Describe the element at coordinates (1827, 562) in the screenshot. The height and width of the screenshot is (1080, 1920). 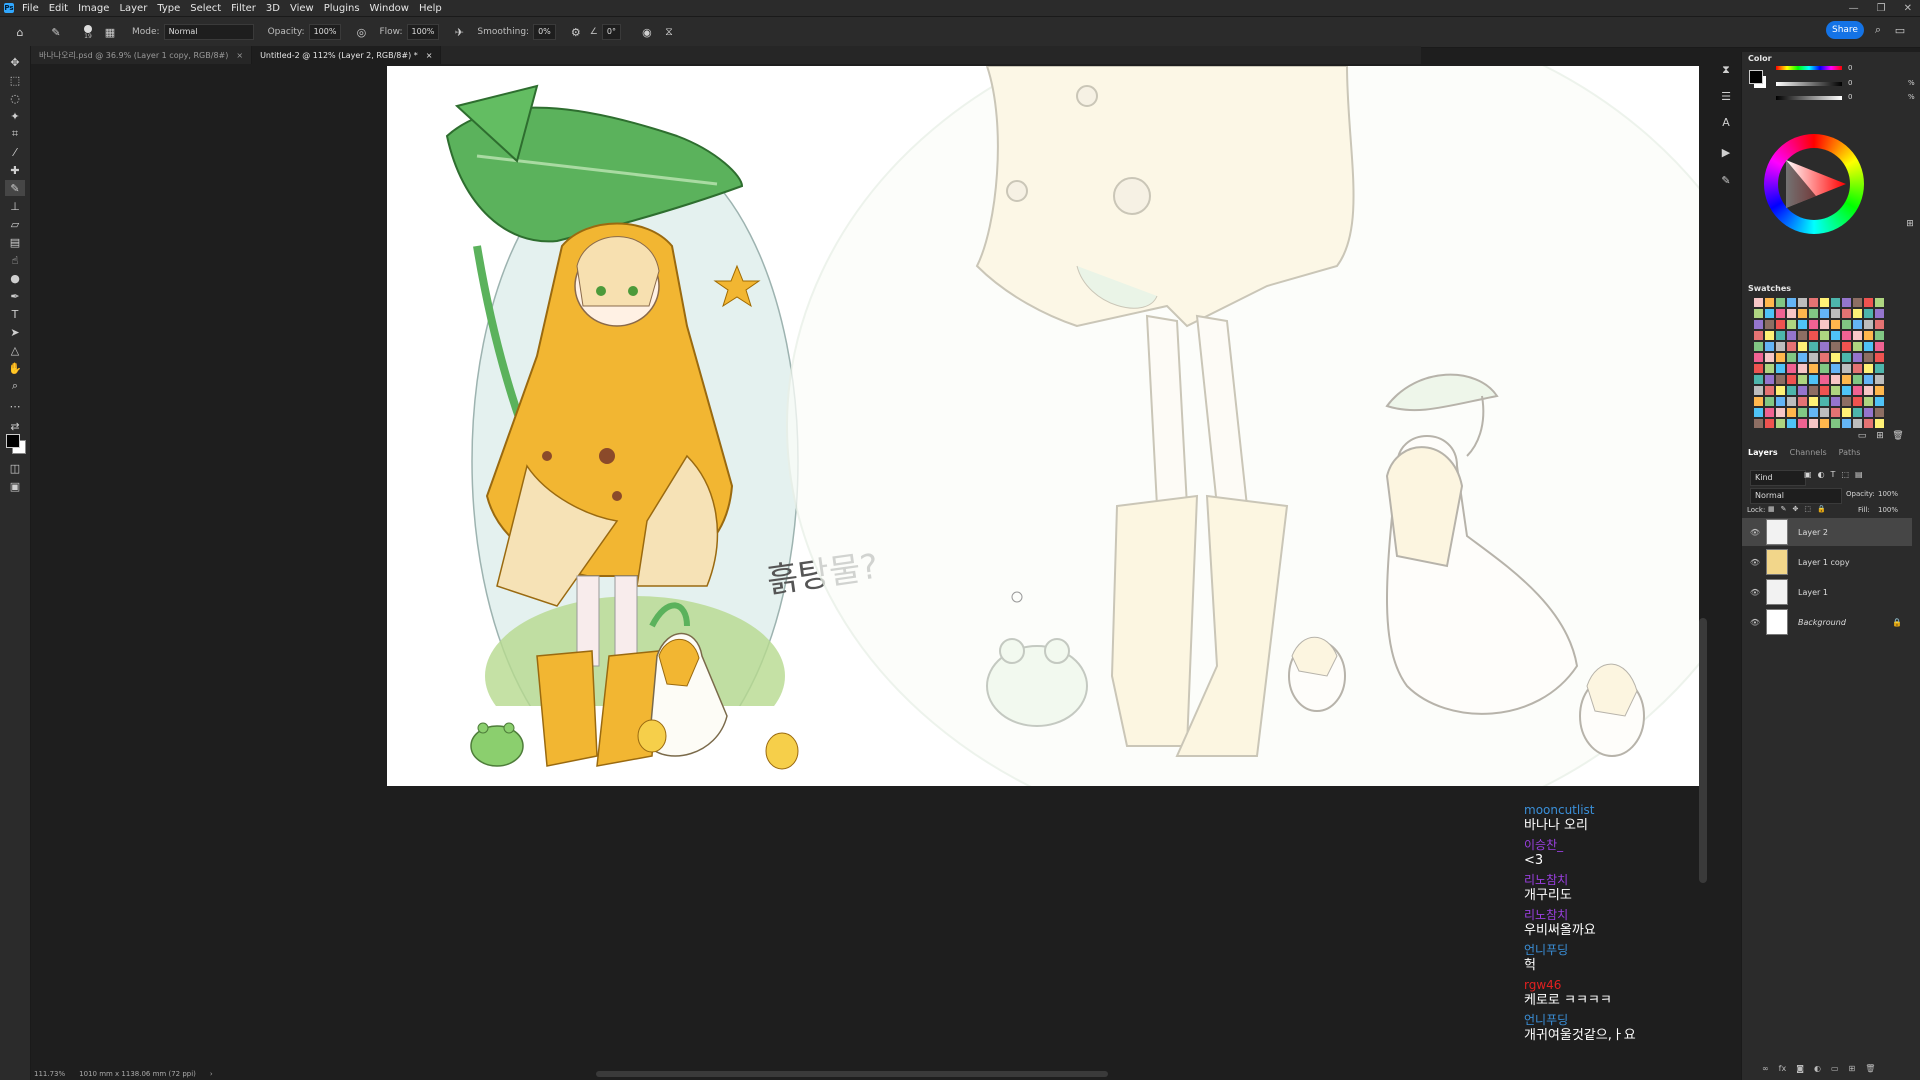
I see `layer-row-layer-1-copy: 👁 Layer 1 copy` at that location.